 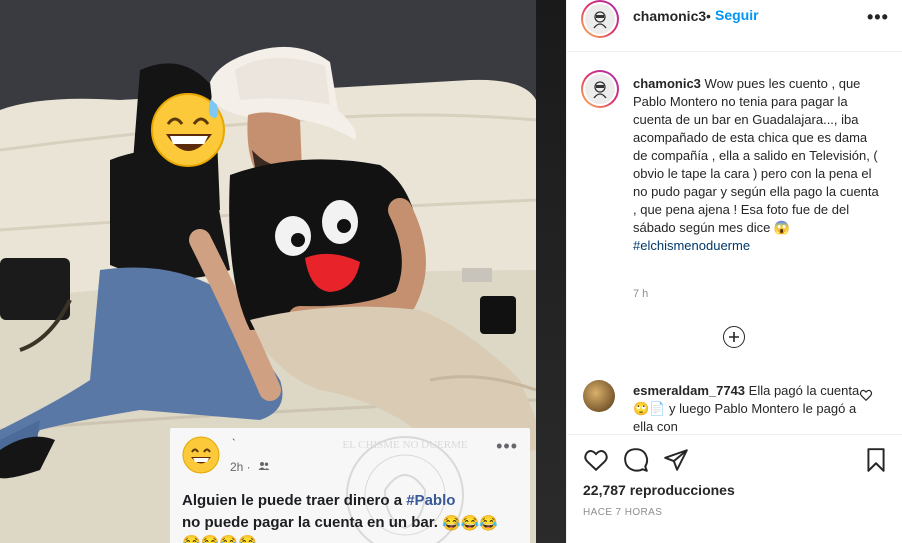 I want to click on caption-avatar, so click(x=600, y=89).